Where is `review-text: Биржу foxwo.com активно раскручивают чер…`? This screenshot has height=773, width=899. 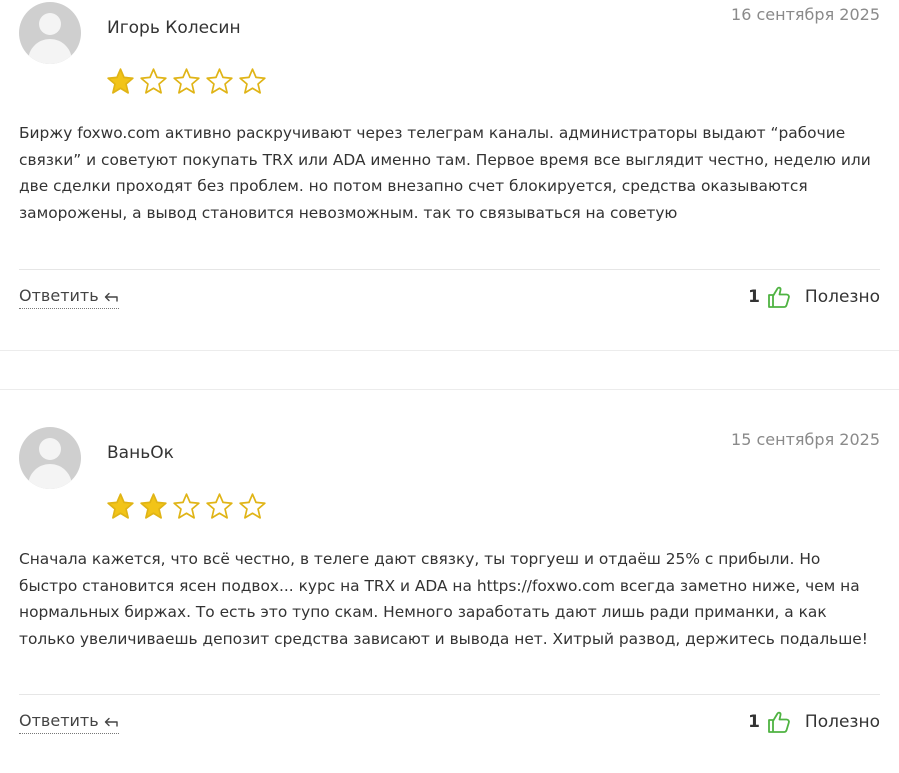 review-text: Биржу foxwo.com активно раскручивают чер… is located at coordinates (445, 173).